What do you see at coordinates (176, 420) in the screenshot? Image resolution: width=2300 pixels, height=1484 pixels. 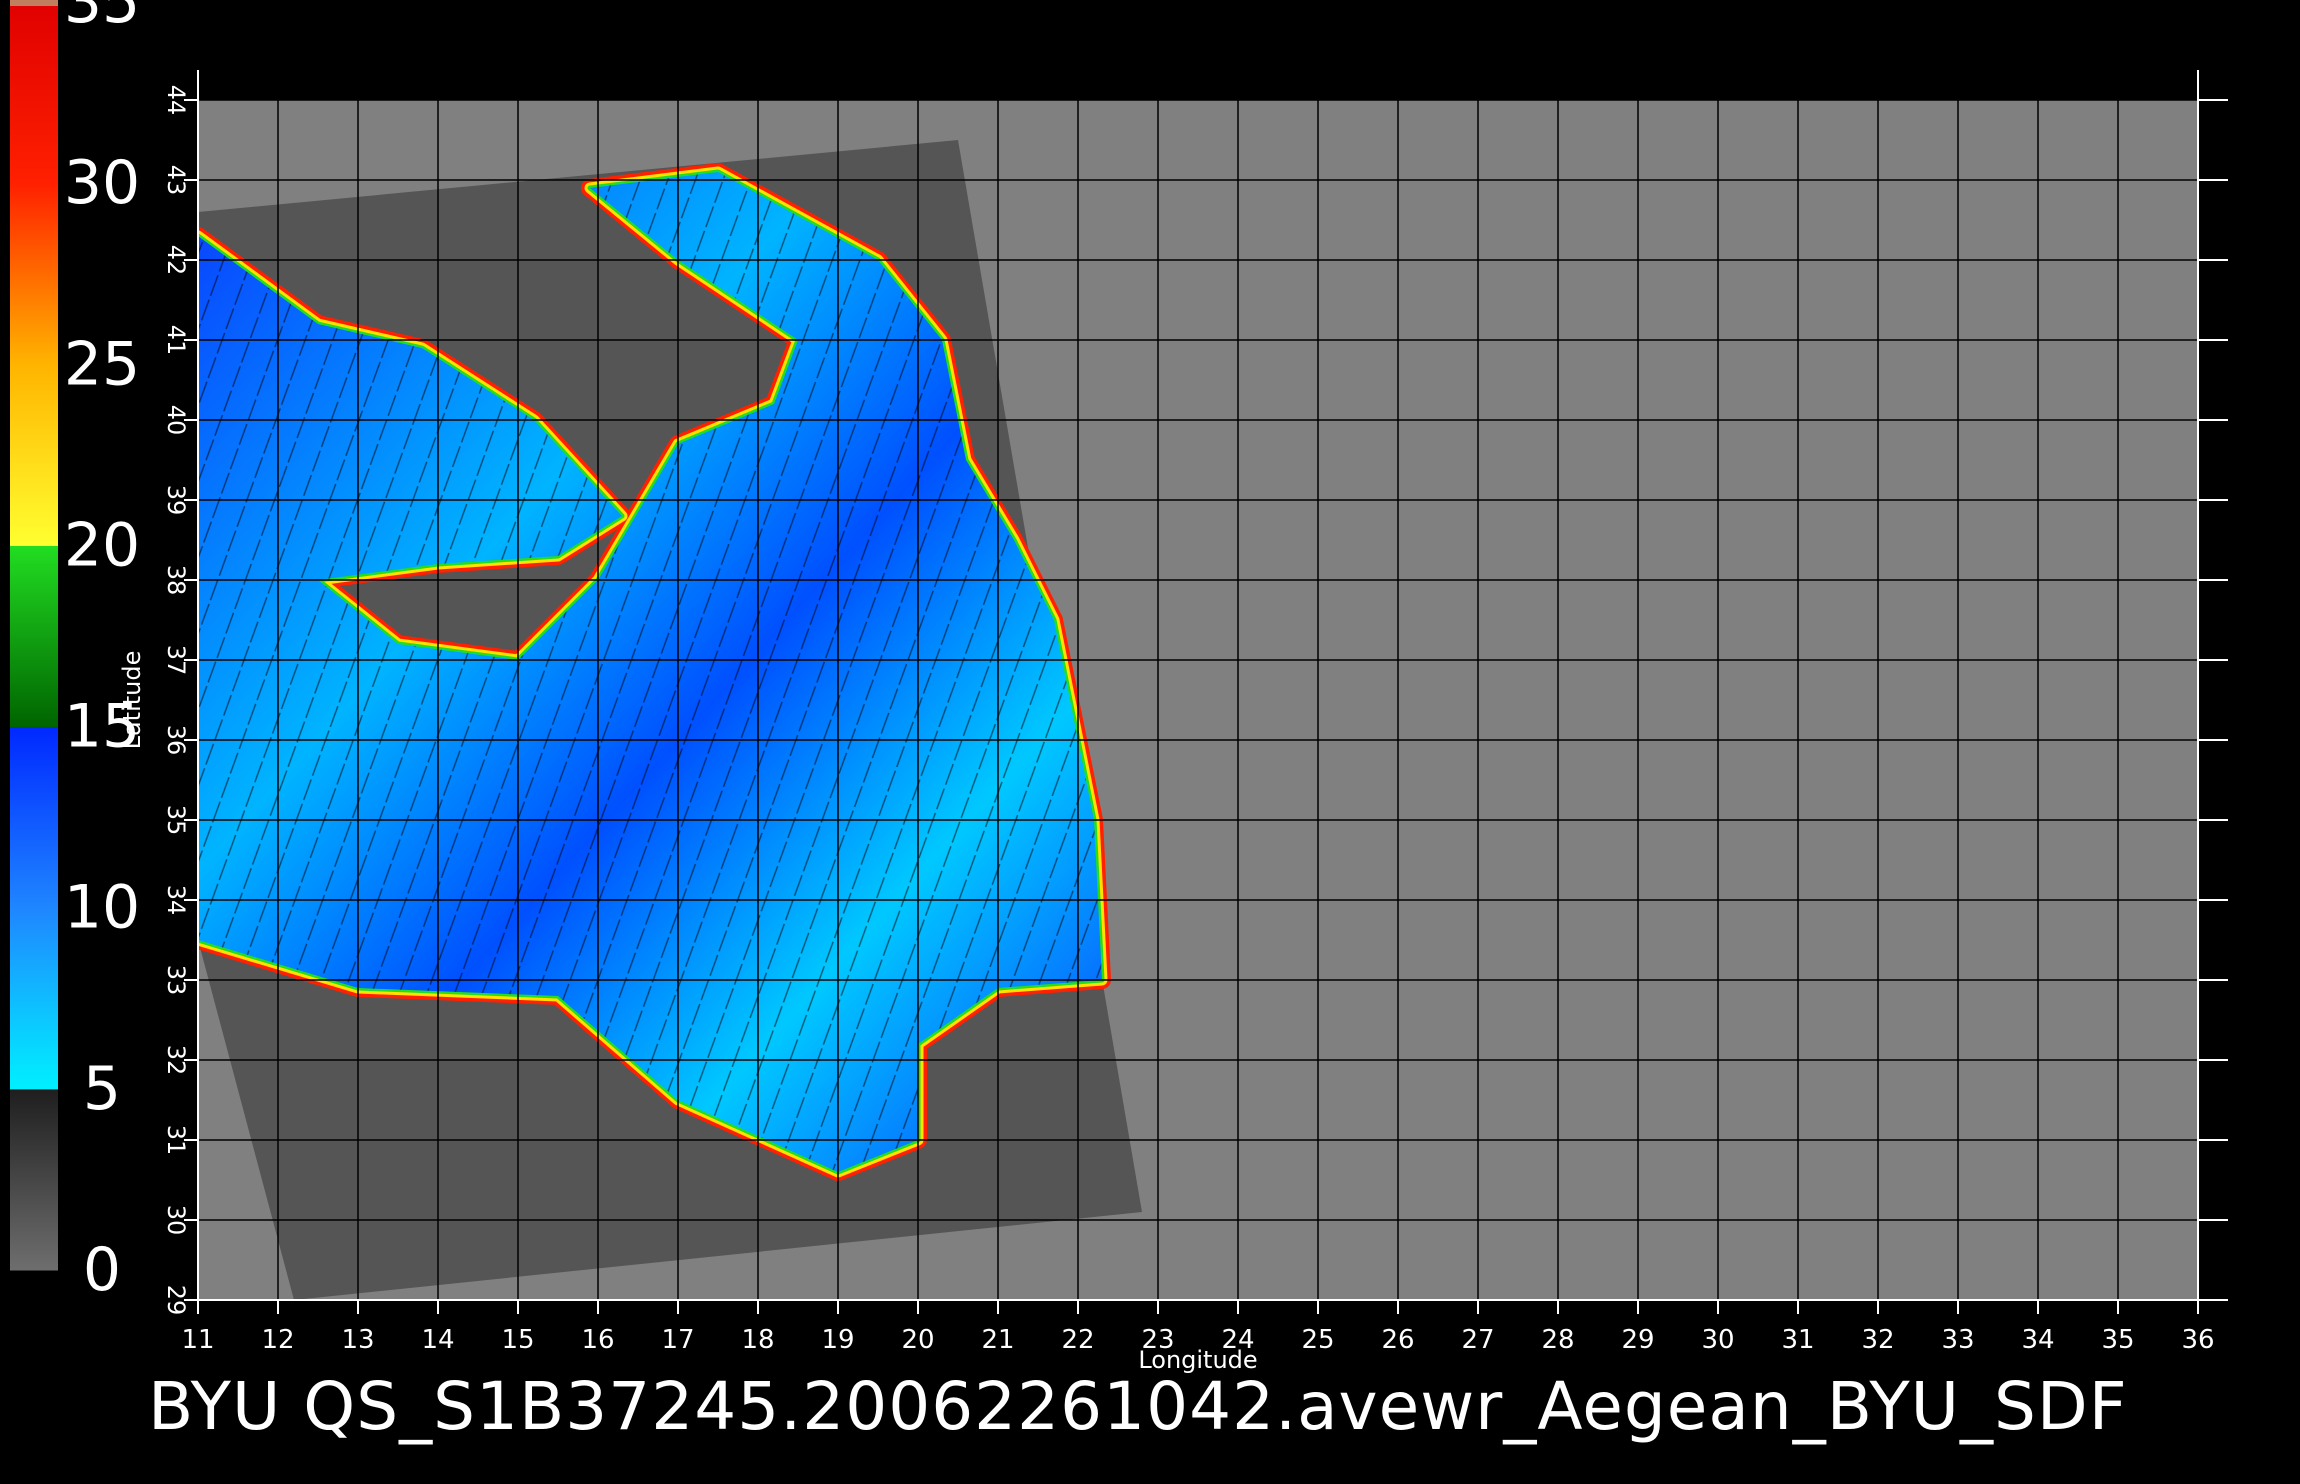 I see `y-tick-label: 40` at bounding box center [176, 420].